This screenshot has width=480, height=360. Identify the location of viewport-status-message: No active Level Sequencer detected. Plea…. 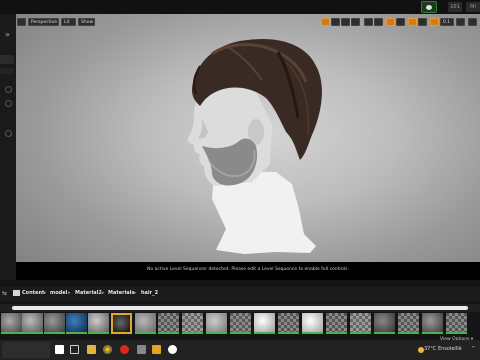
(248, 269).